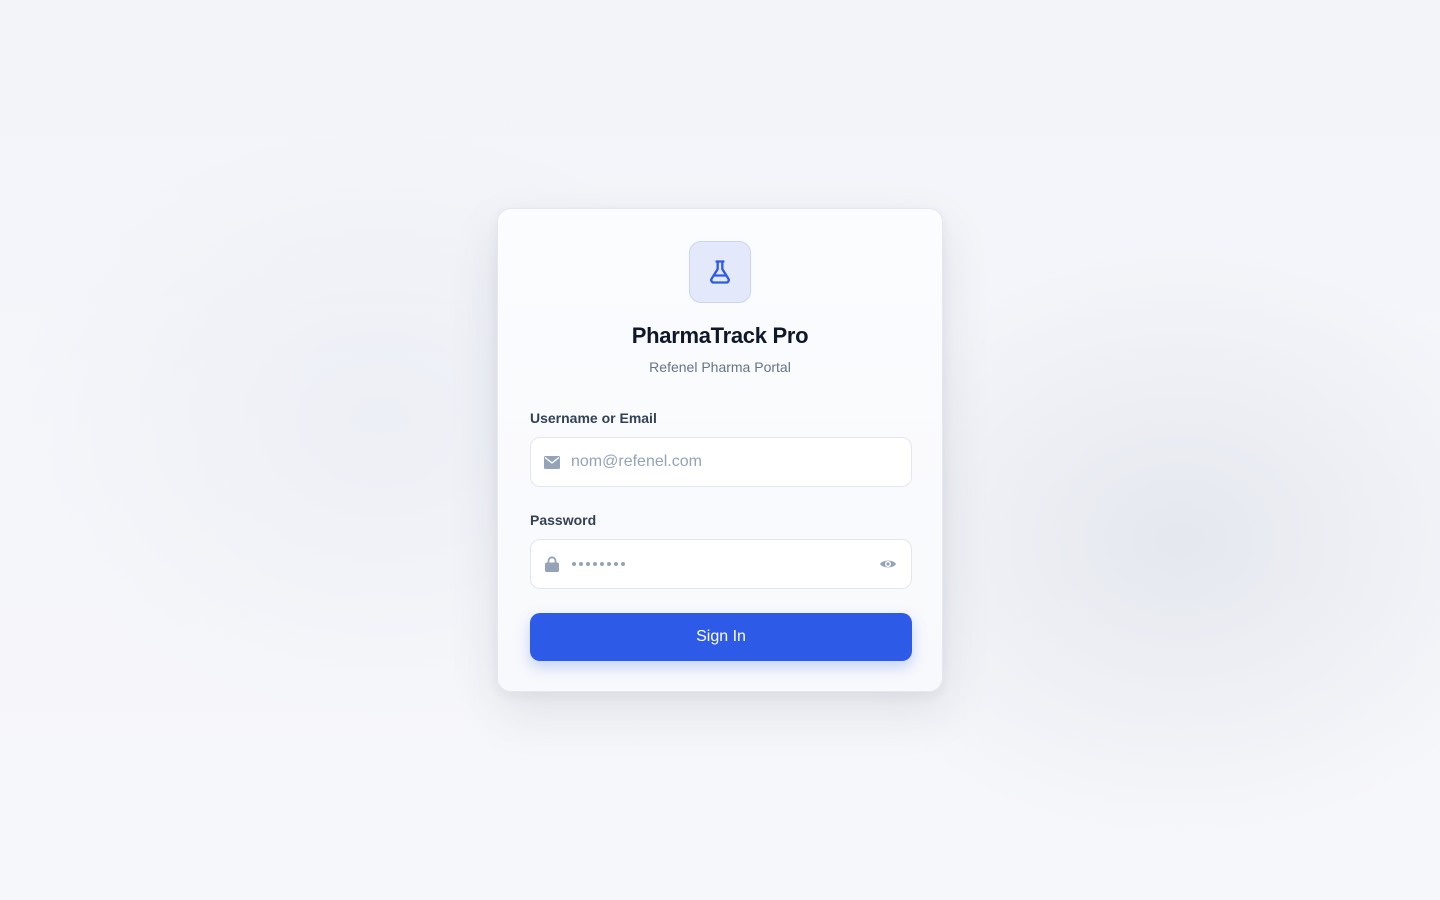 This screenshot has width=1440, height=900. What do you see at coordinates (552, 462) in the screenshot?
I see `envelope-icon` at bounding box center [552, 462].